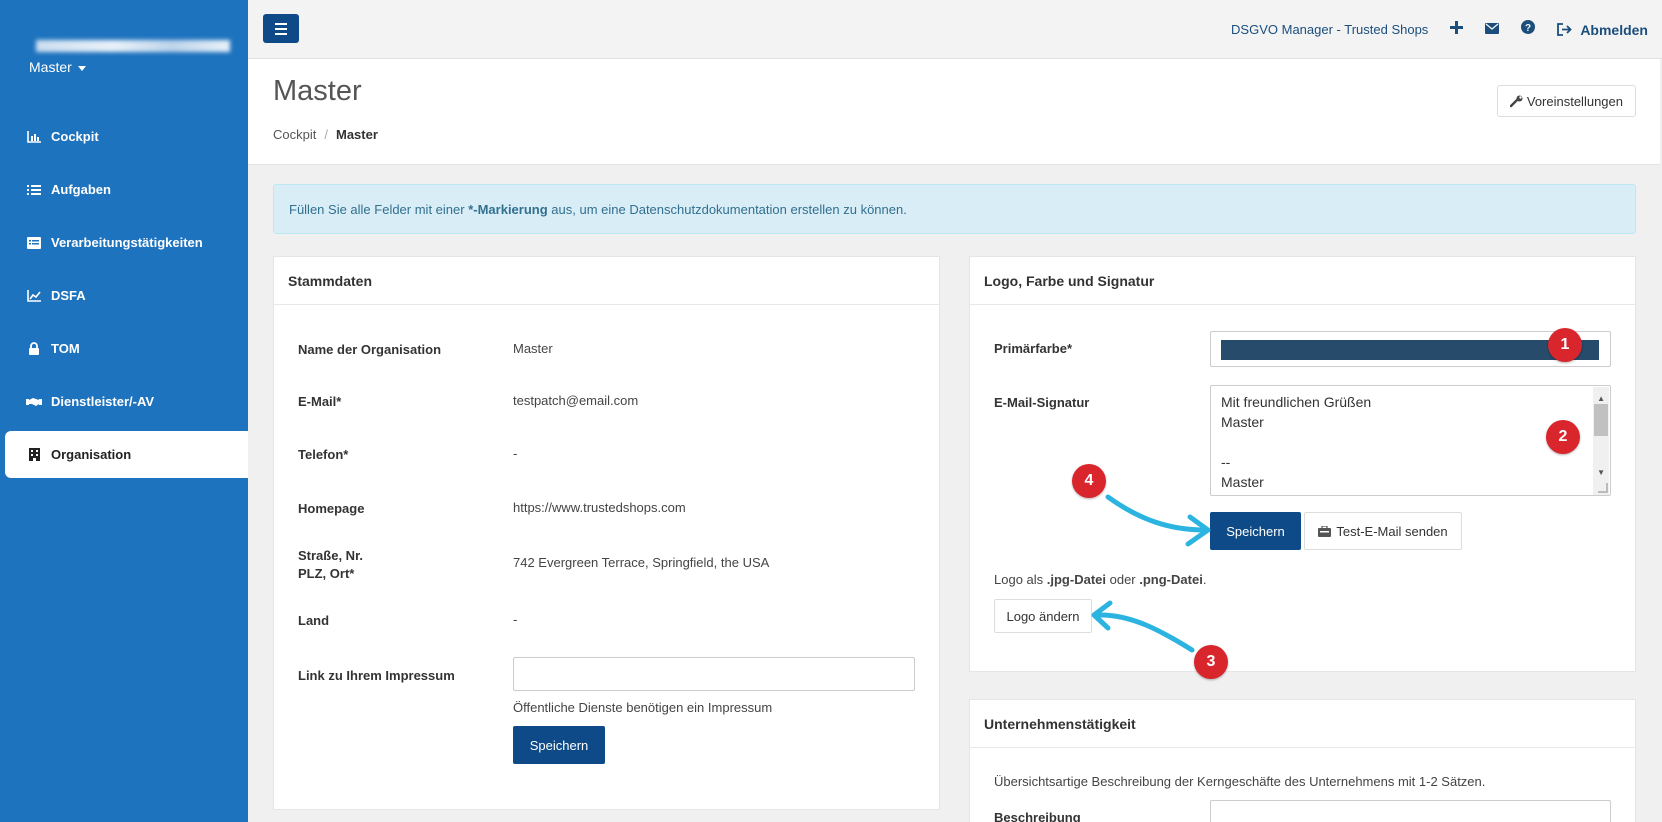 Image resolution: width=1662 pixels, height=822 pixels. What do you see at coordinates (124, 136) in the screenshot?
I see `sidebar-item-cockpit: Cockpit` at bounding box center [124, 136].